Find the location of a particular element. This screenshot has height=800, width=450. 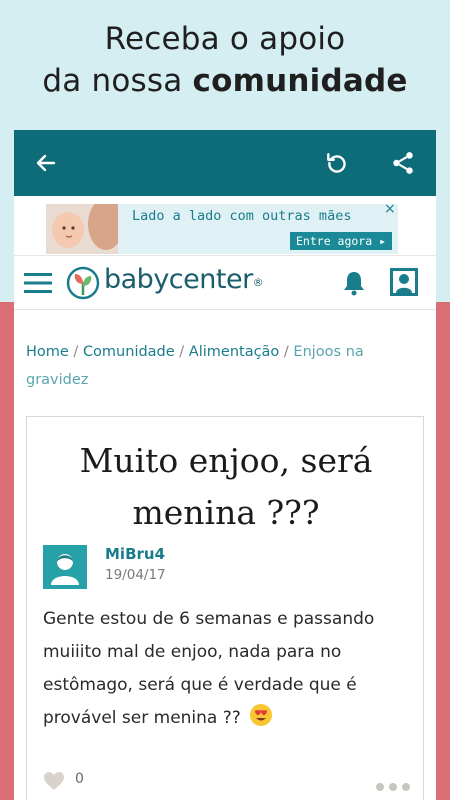

bell-icon is located at coordinates (354, 283).